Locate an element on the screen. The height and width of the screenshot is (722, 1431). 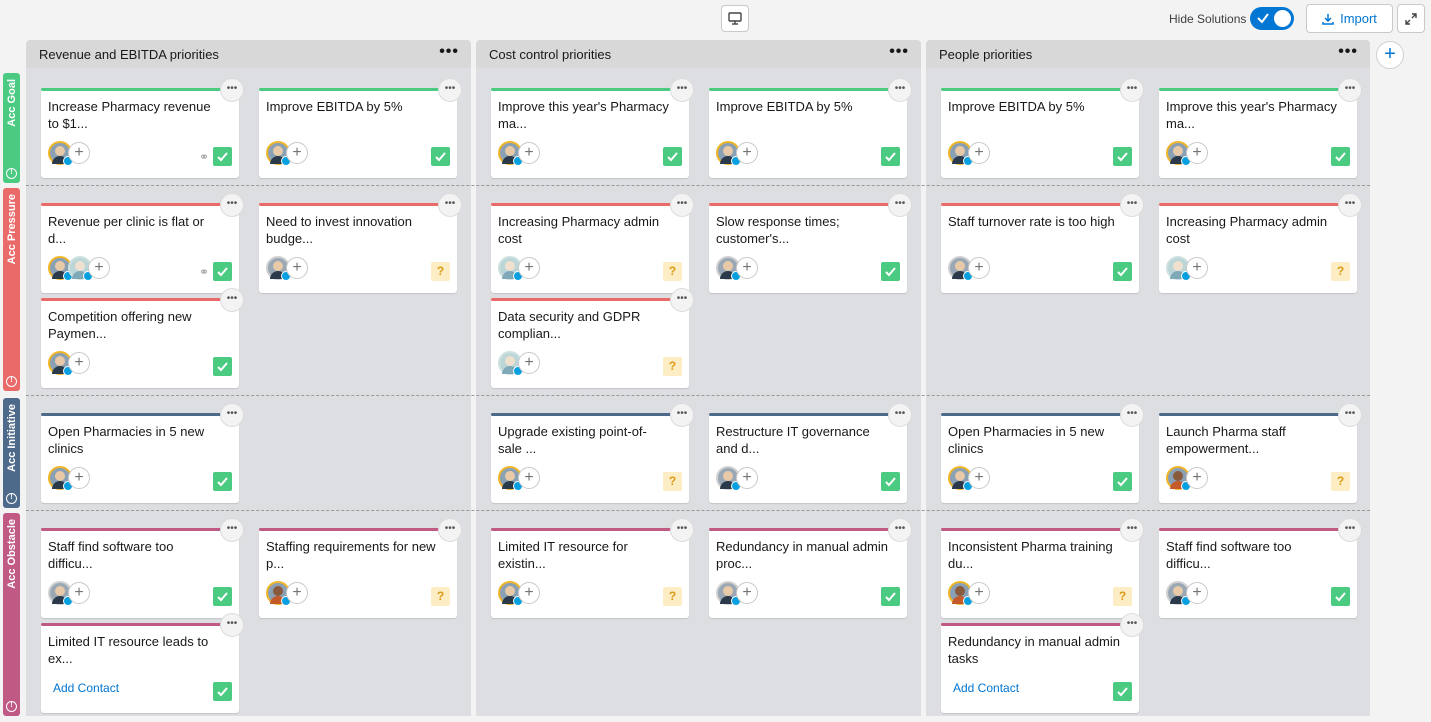
board-card: ••• Need to invest innovation budge... +? is located at coordinates (360, 243).